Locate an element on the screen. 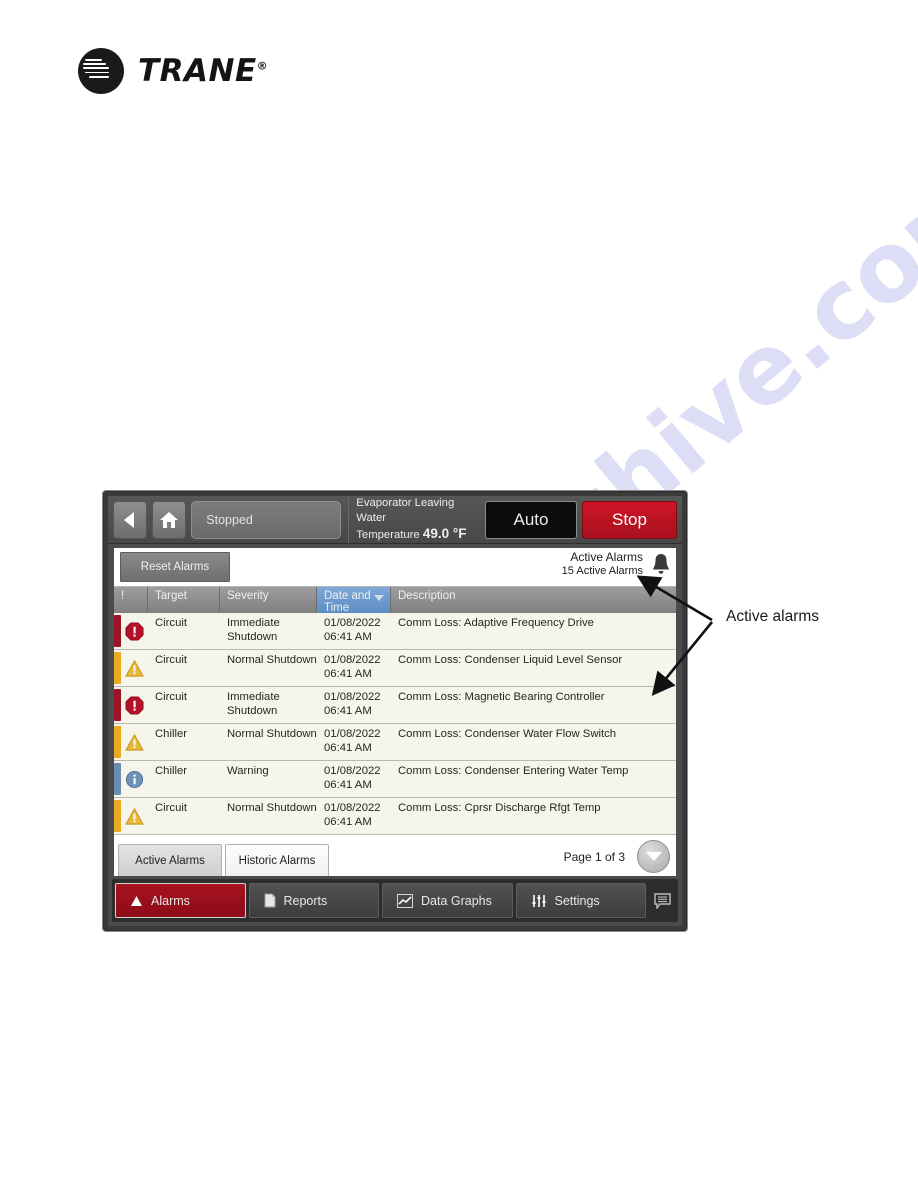  column-header-target: Target is located at coordinates (184, 600).